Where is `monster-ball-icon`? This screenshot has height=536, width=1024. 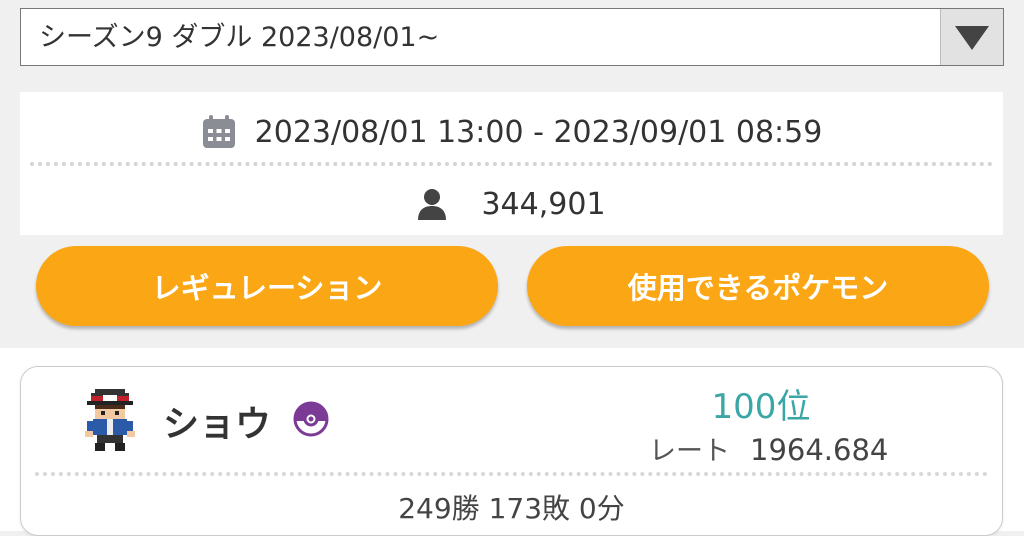 monster-ball-icon is located at coordinates (311, 419).